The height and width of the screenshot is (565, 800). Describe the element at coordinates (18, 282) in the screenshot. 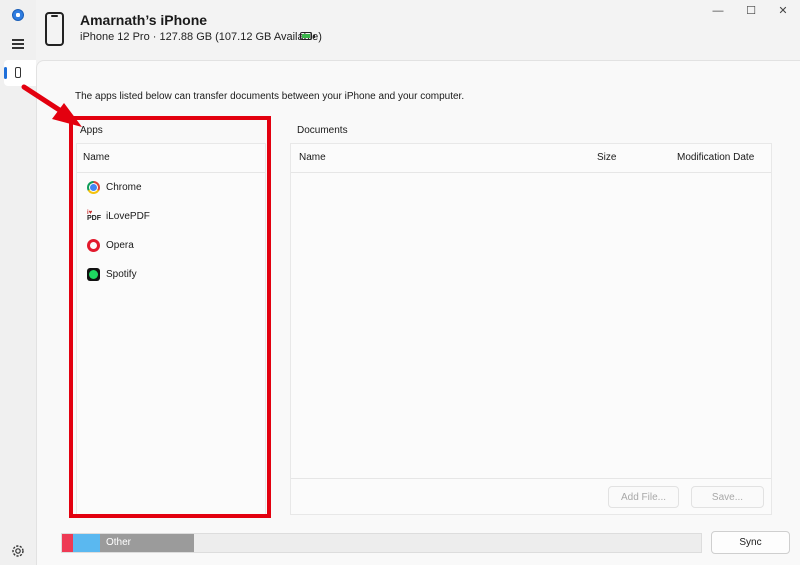

I see `nav-rail` at that location.